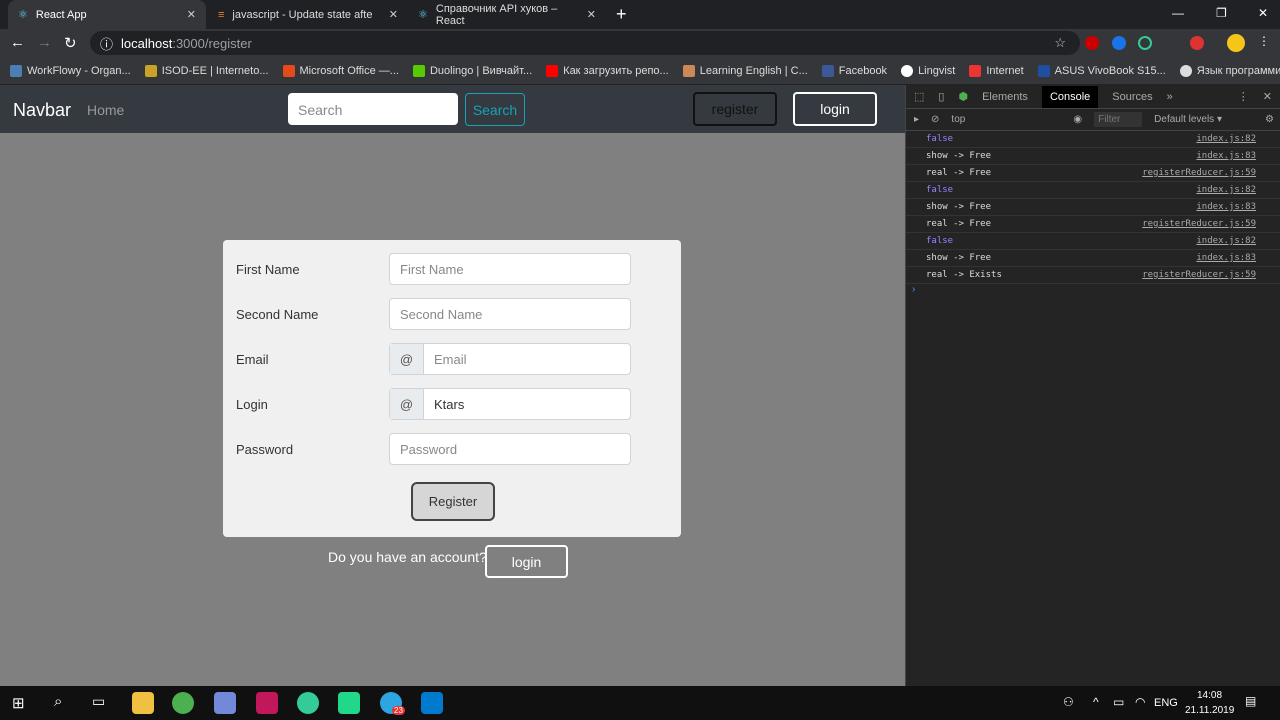 Image resolution: width=1280 pixels, height=720 pixels. I want to click on bookmark: Internet, so click(996, 70).